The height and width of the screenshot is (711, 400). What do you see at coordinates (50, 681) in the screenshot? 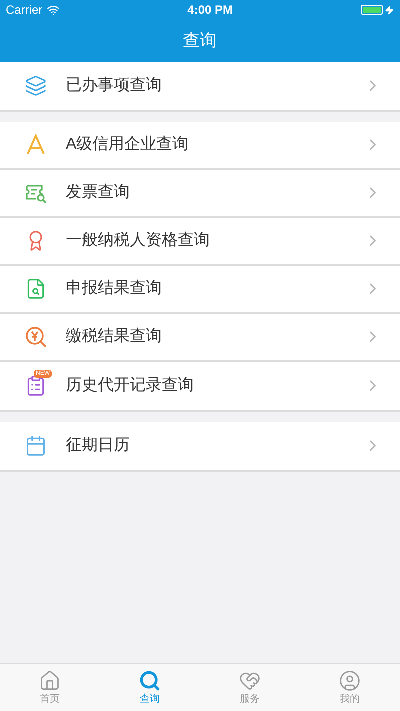
I see `home-icon` at bounding box center [50, 681].